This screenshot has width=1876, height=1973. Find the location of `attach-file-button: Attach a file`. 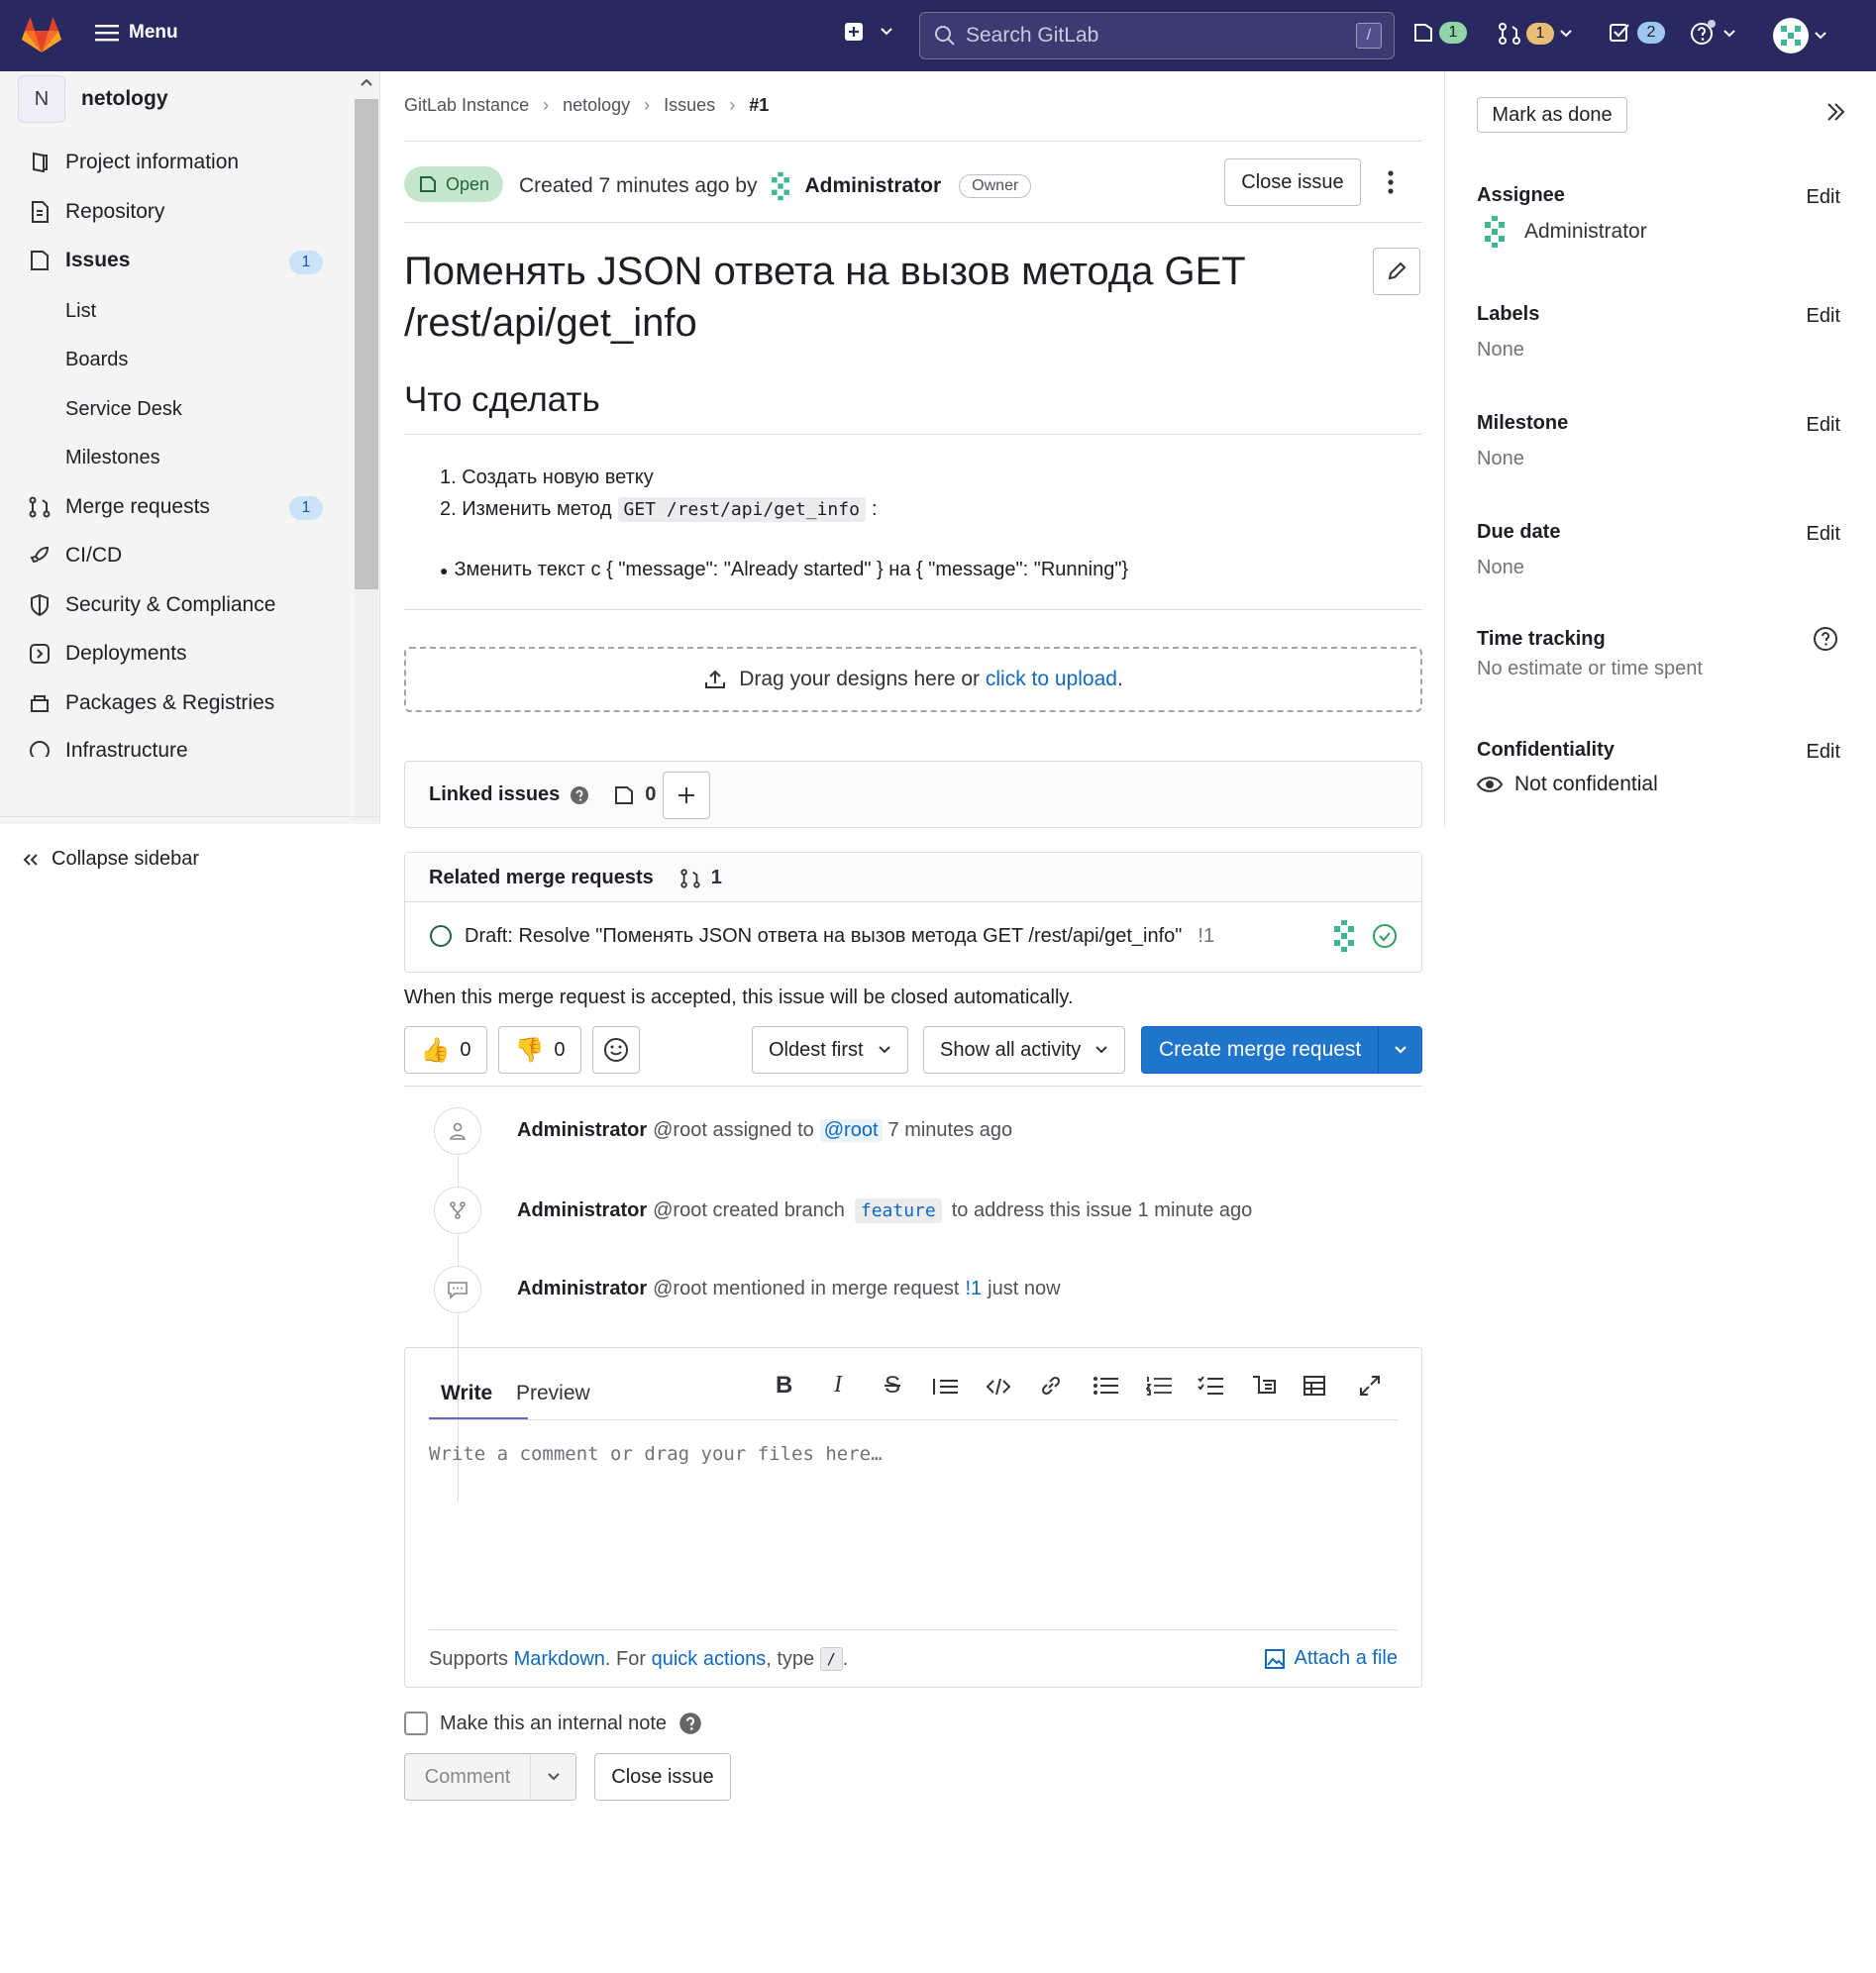

attach-file-button: Attach a file is located at coordinates (1331, 1658).